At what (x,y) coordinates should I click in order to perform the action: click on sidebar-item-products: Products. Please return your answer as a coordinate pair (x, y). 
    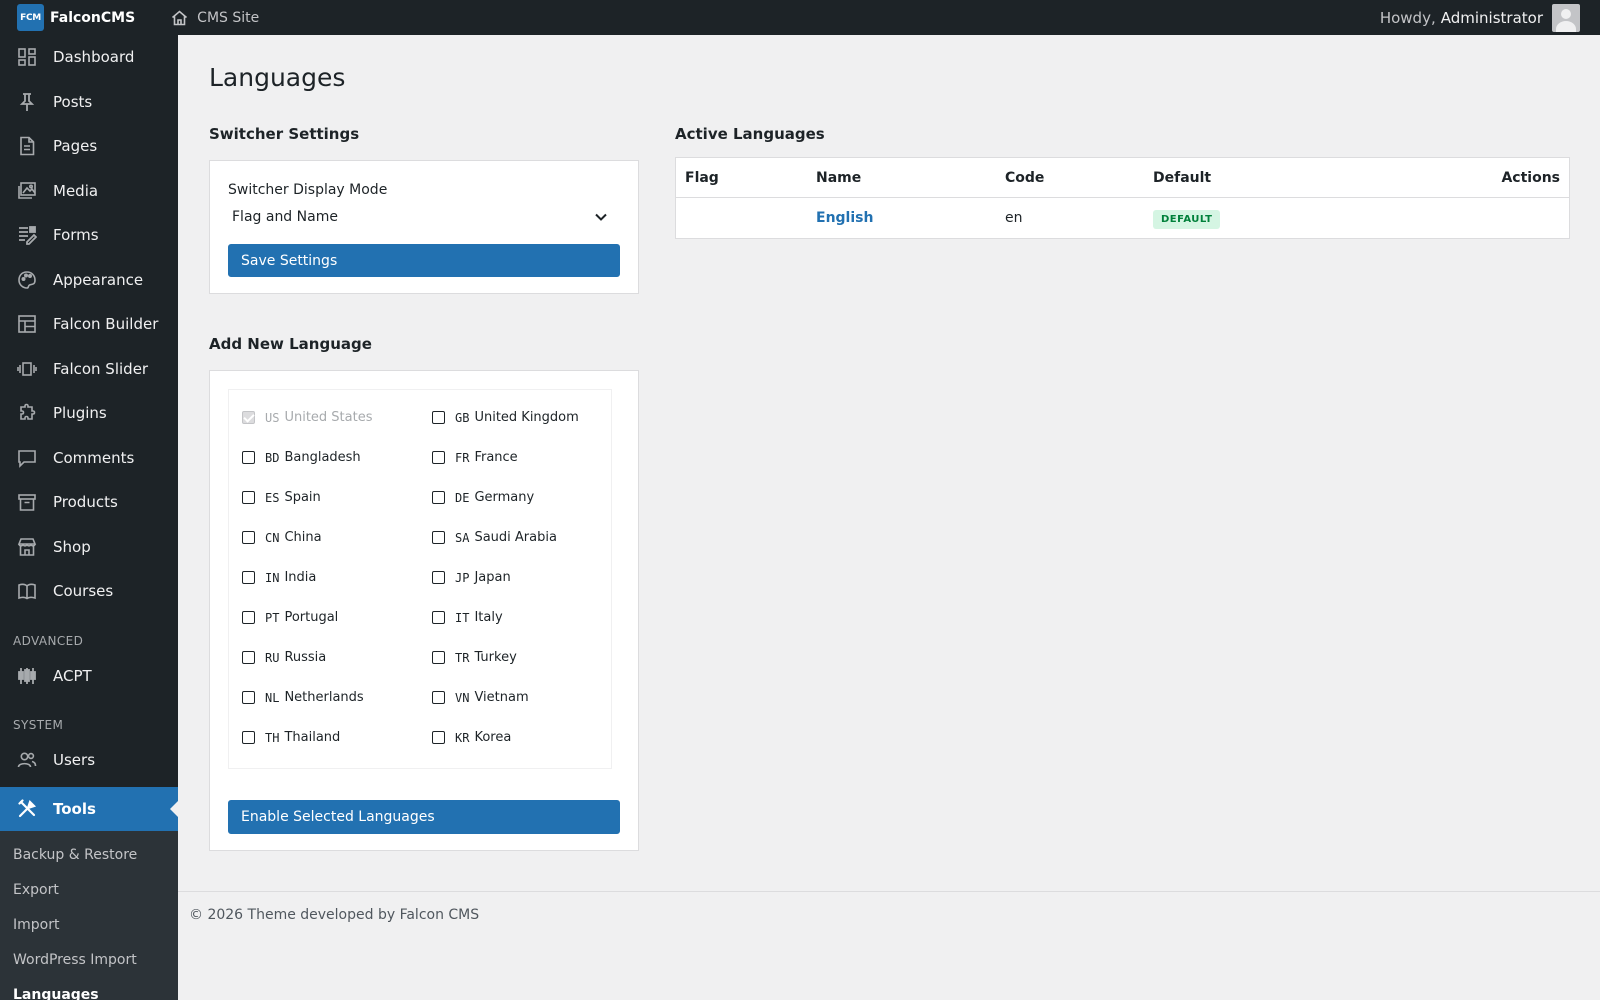
    Looking at the image, I should click on (89, 502).